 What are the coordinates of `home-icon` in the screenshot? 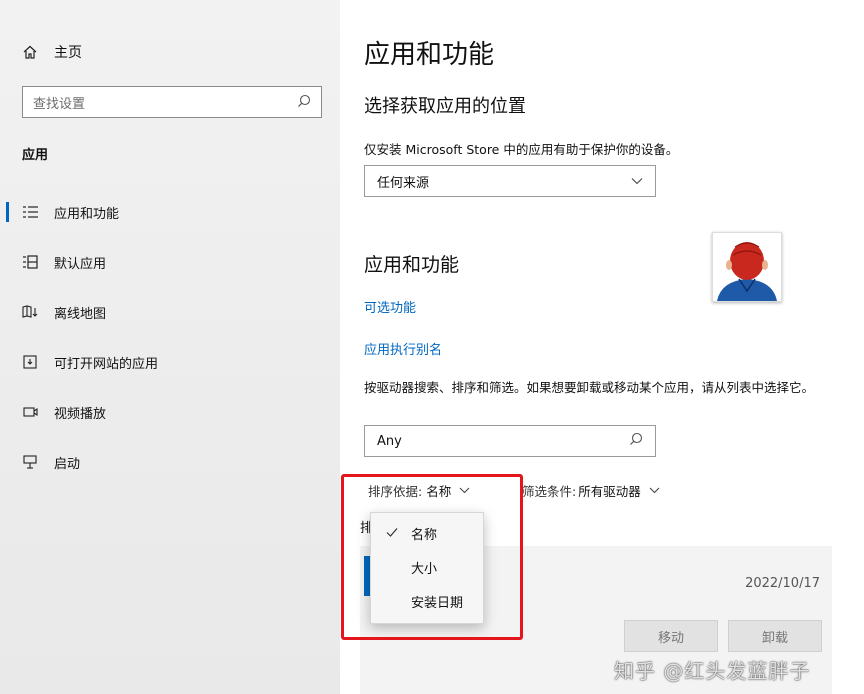 It's located at (30, 52).